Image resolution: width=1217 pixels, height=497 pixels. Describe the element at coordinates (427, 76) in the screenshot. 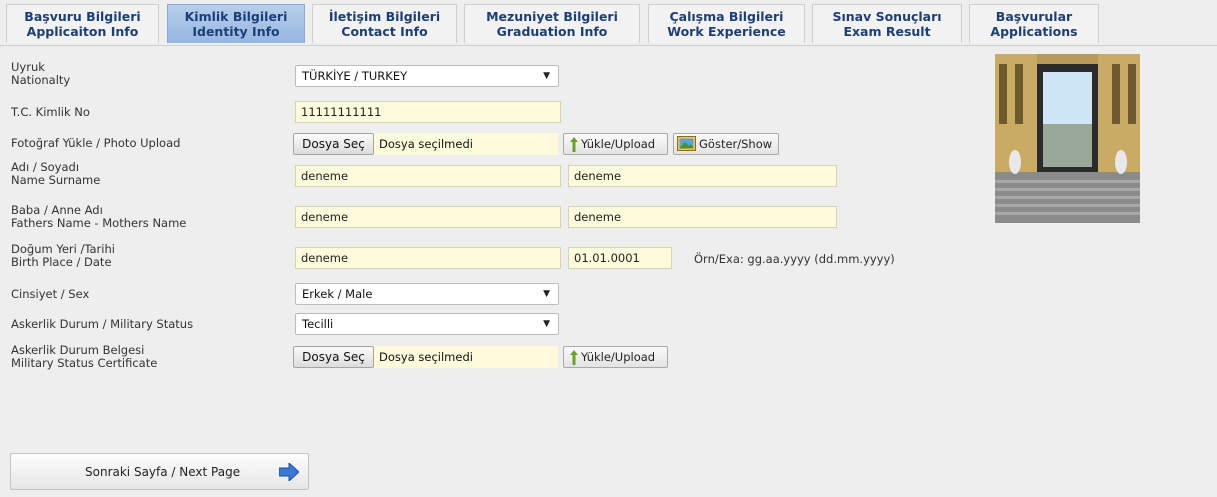

I see `nationality-select: TÜRKİYE / TURKEY ▼` at that location.